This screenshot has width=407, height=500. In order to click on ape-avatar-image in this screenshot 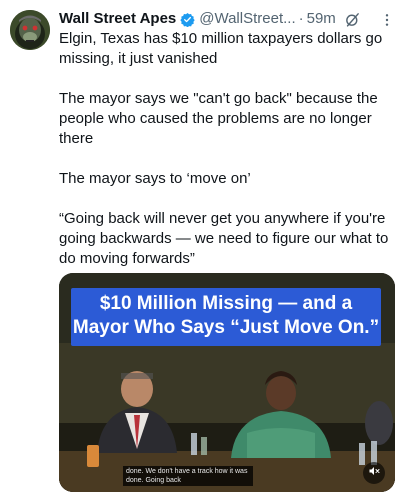, I will do `click(30, 30)`.